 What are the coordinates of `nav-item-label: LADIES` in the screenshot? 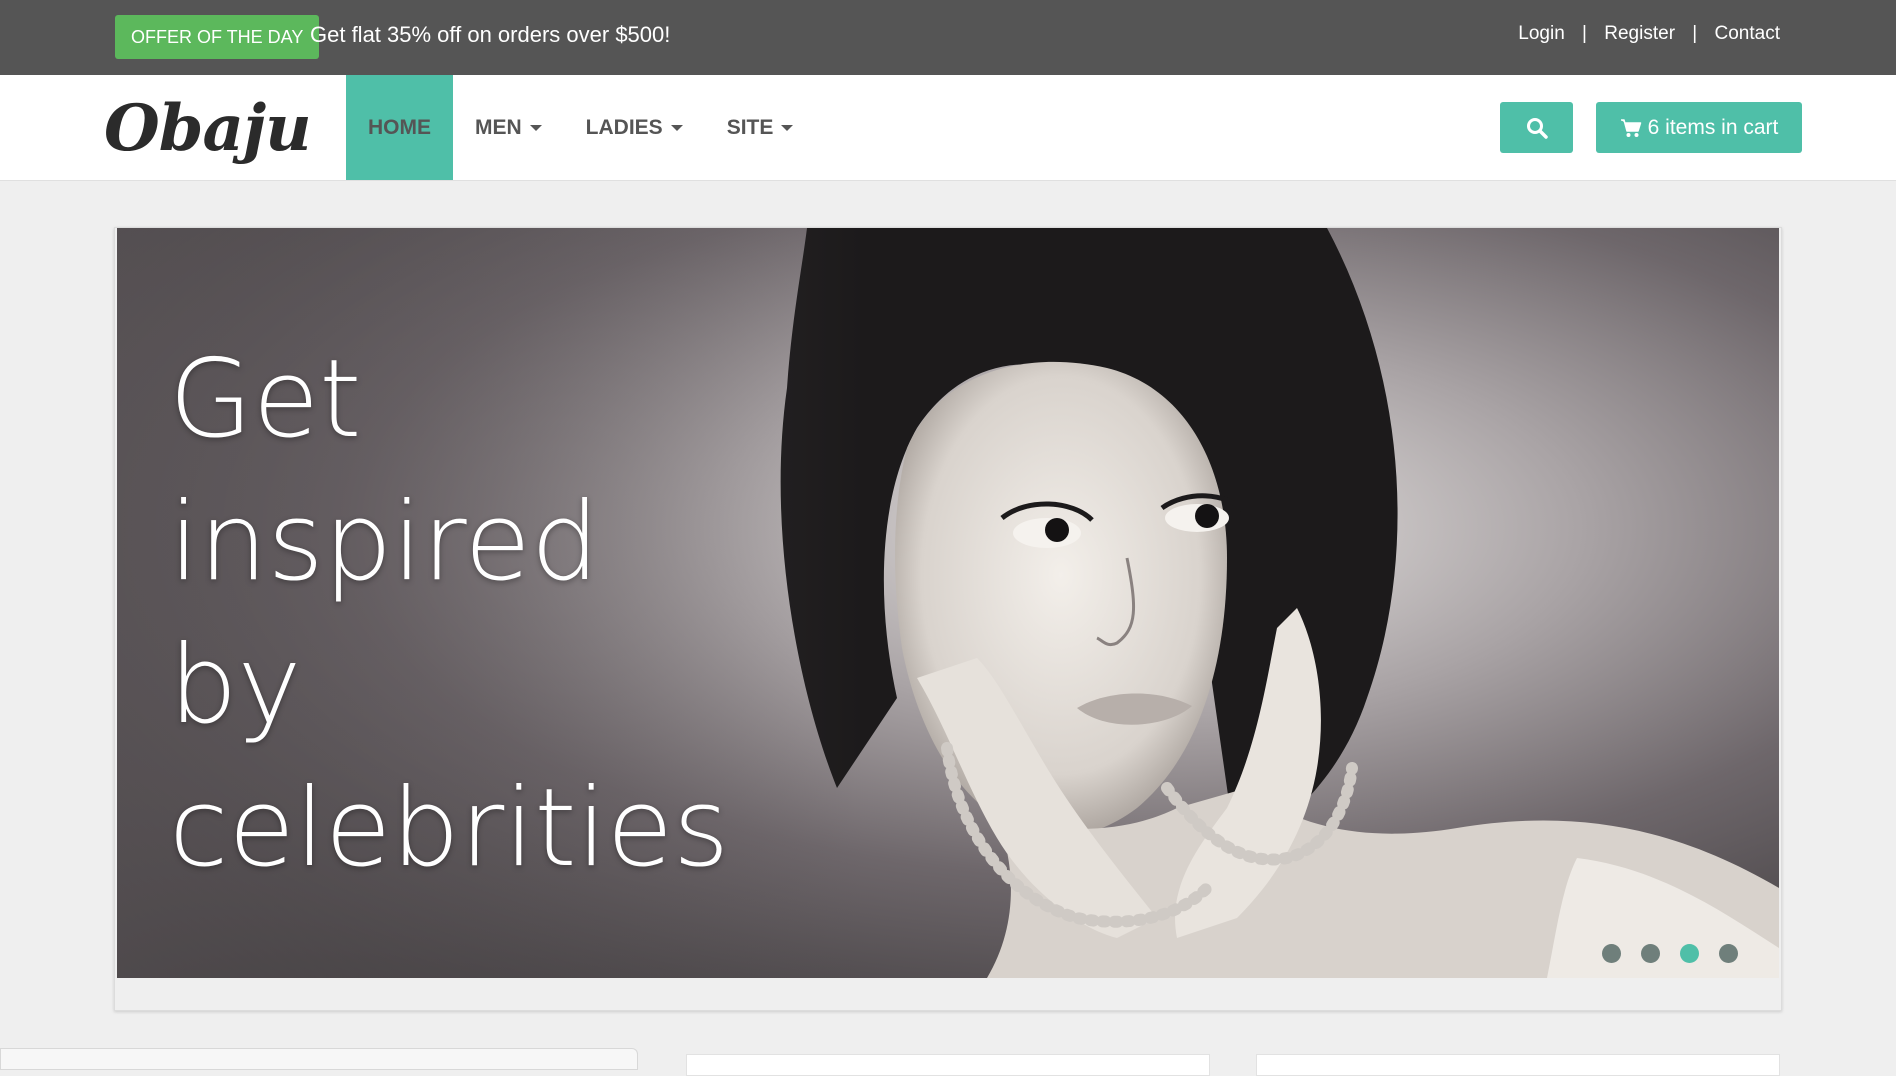 It's located at (624, 127).